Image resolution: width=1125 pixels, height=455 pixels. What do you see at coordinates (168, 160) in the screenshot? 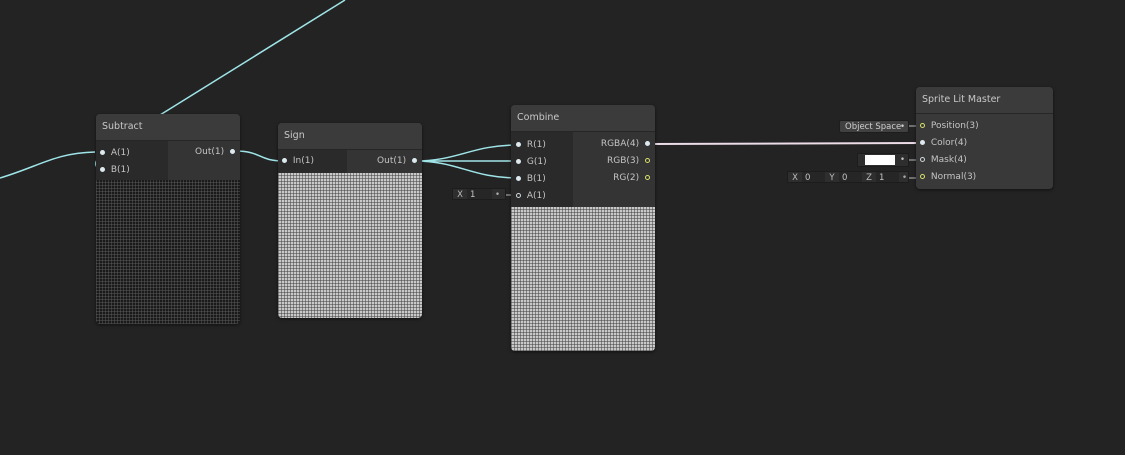
I see `port-area: A(1) B(1) Out(1)` at bounding box center [168, 160].